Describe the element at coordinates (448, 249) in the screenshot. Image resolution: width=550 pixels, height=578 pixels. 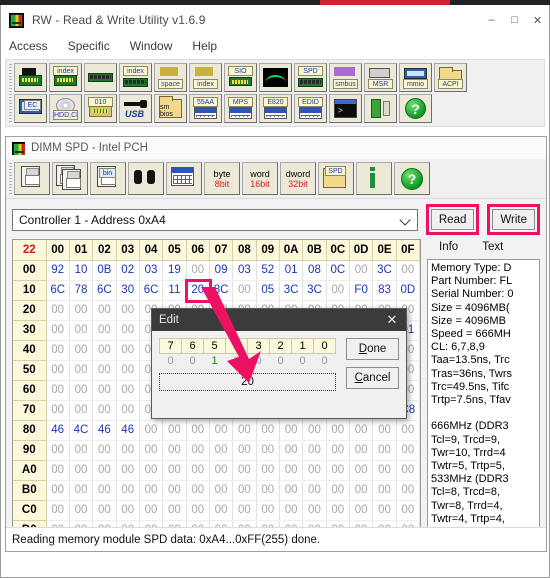
I see `tab-info: Info` at that location.